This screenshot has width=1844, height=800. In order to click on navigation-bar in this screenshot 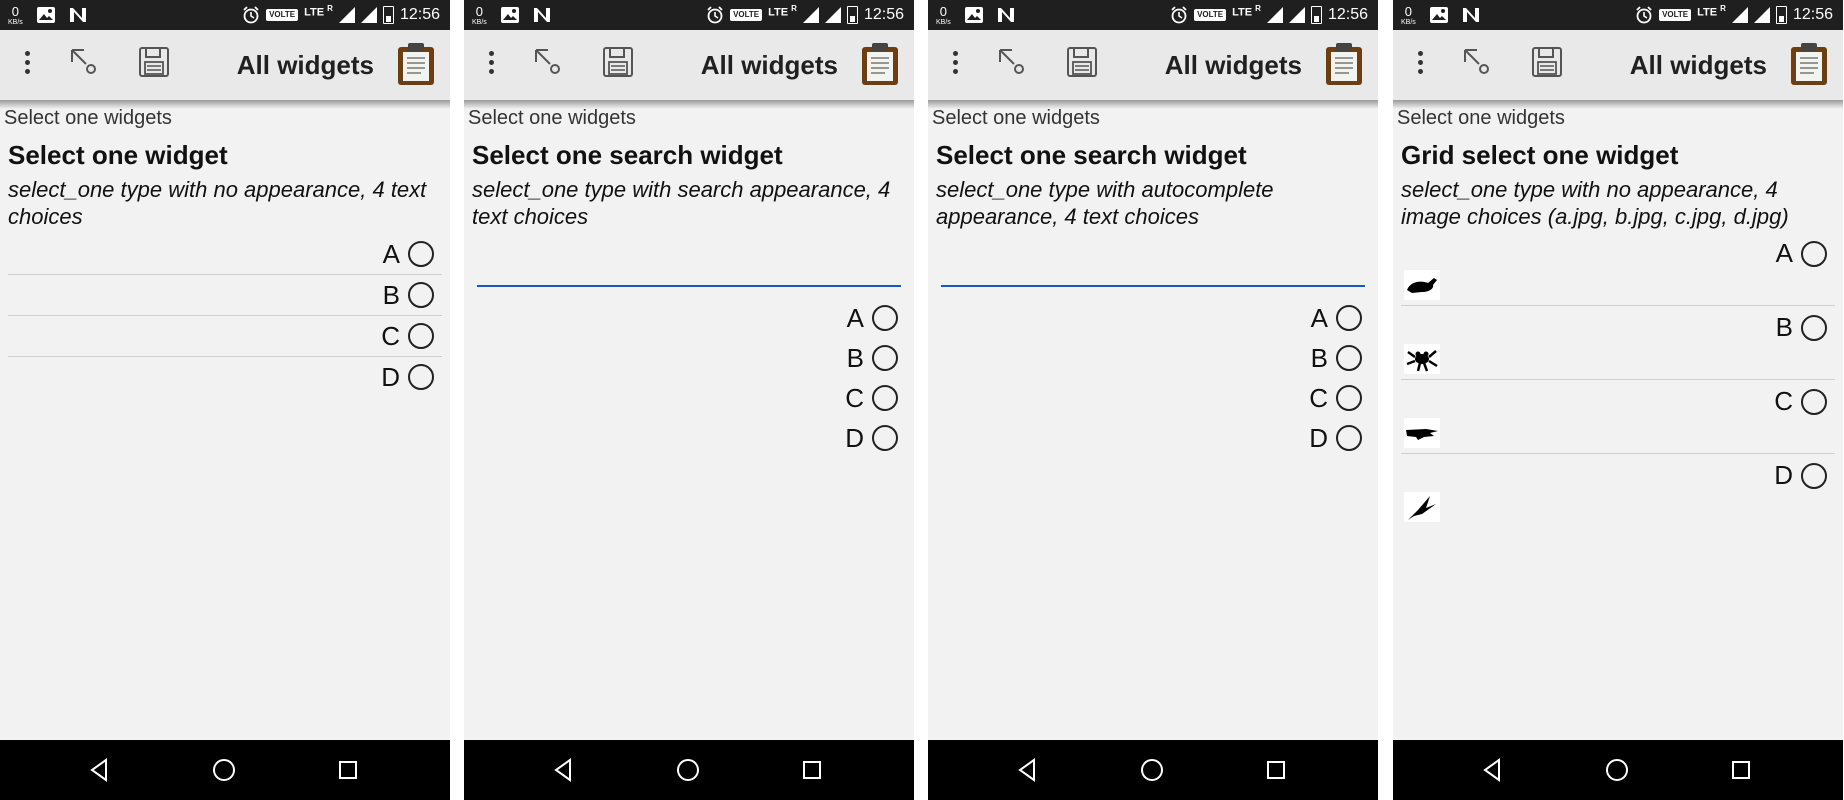, I will do `click(689, 770)`.